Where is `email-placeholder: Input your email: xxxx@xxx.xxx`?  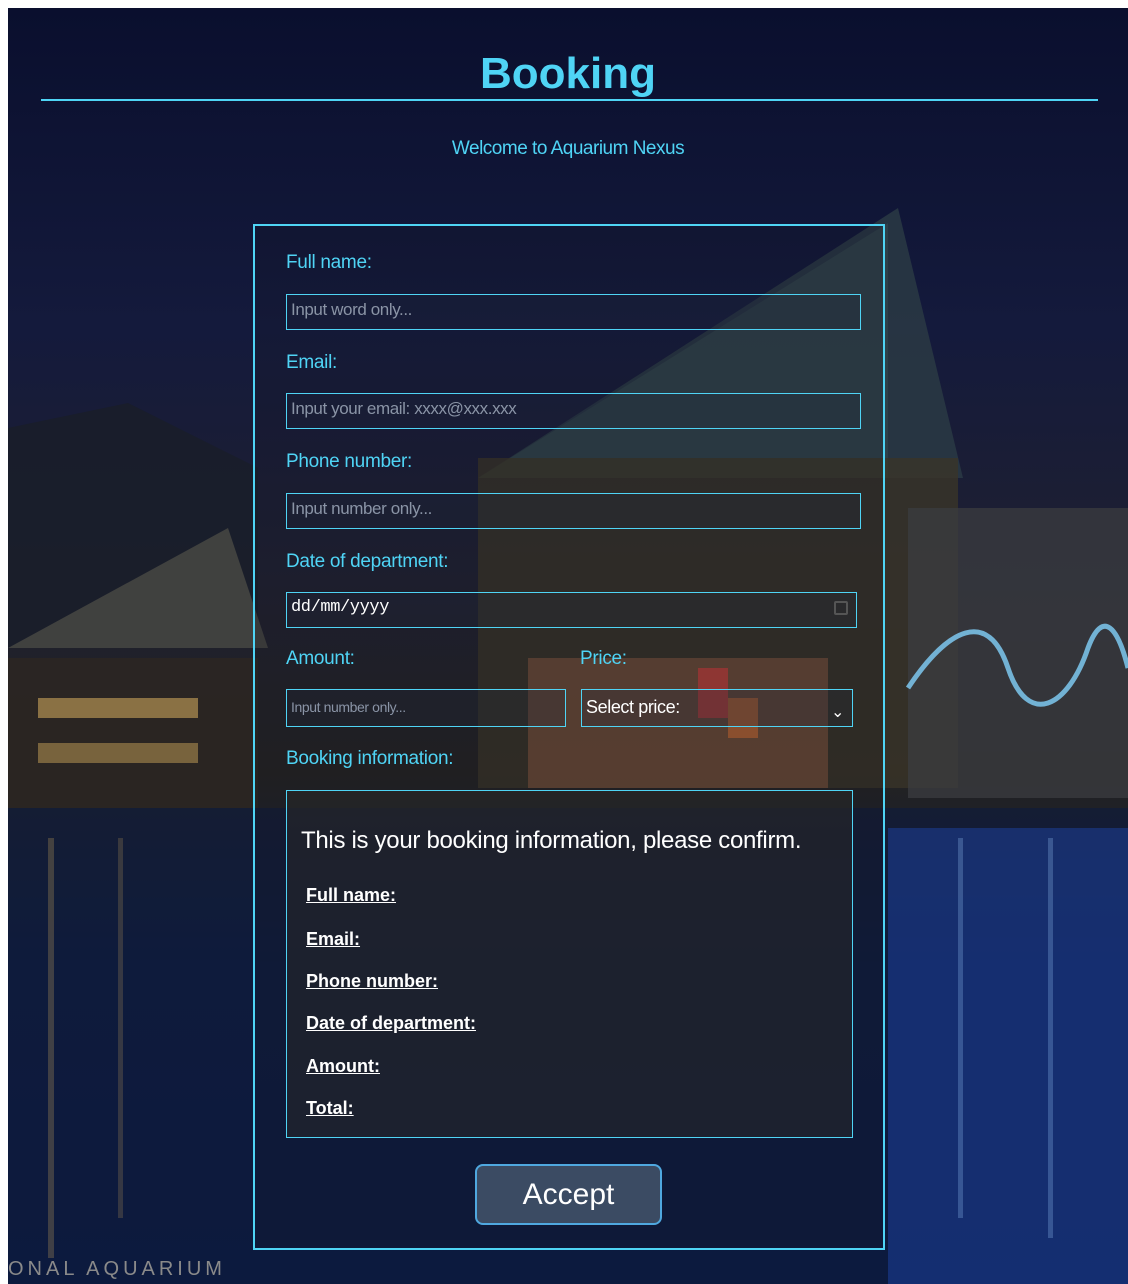
email-placeholder: Input your email: xxxx@xxx.xxx is located at coordinates (404, 408).